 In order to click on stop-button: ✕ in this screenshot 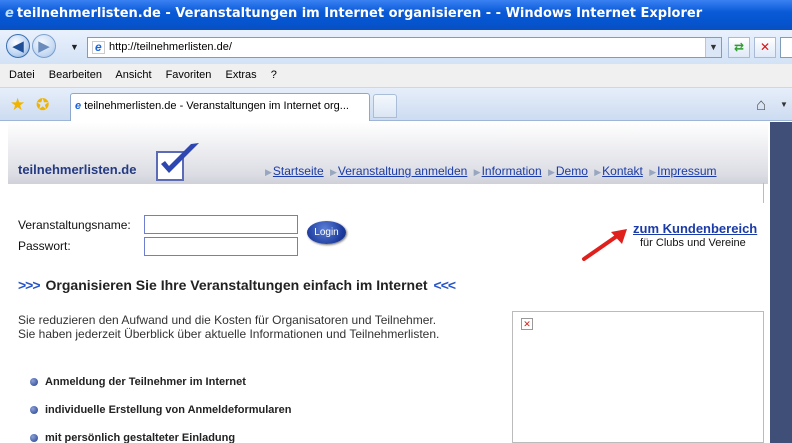, I will do `click(765, 47)`.